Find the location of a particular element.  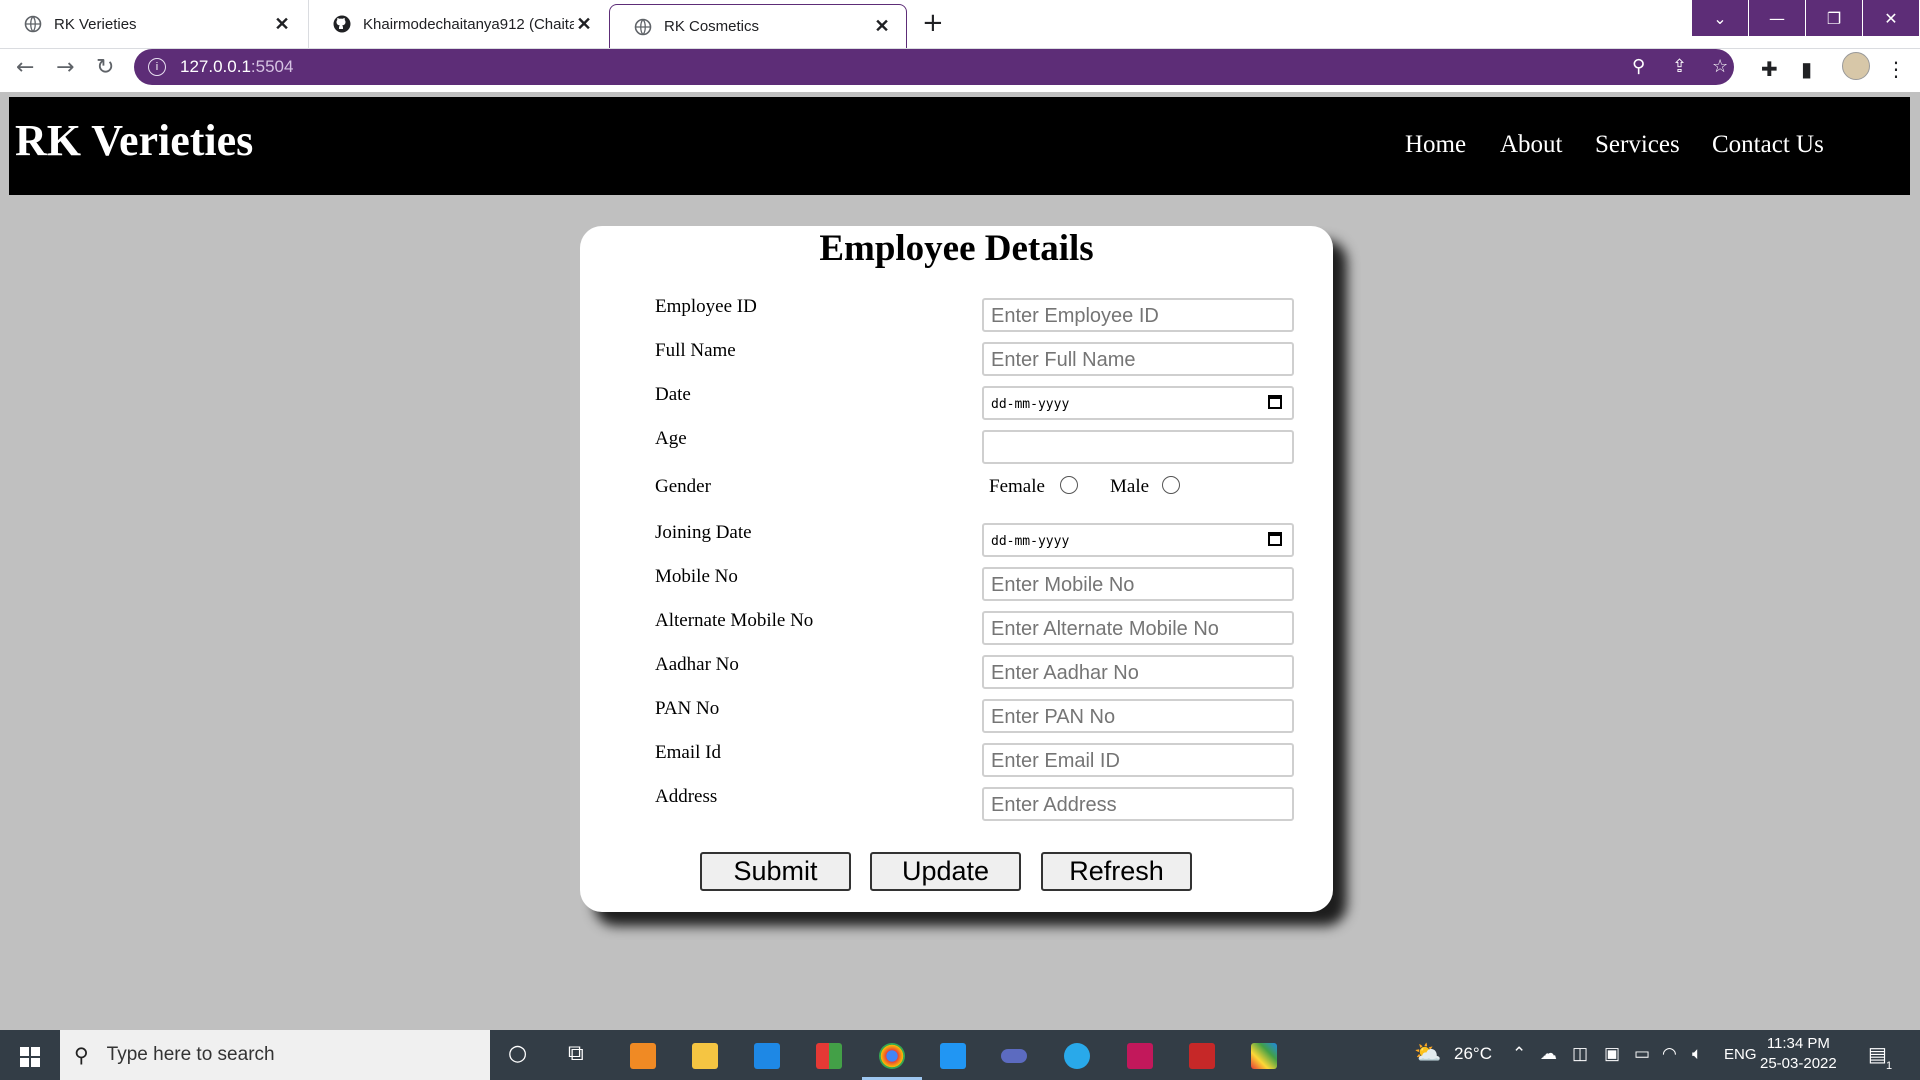

weather-icon: ⛅ is located at coordinates (1427, 1053).